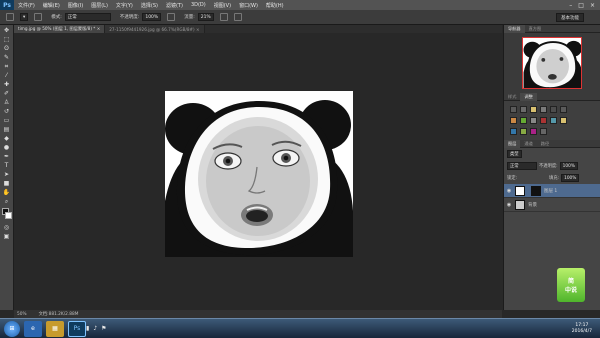 The image size is (600, 338). I want to click on pen-tool-icon: ✒, so click(6, 156).